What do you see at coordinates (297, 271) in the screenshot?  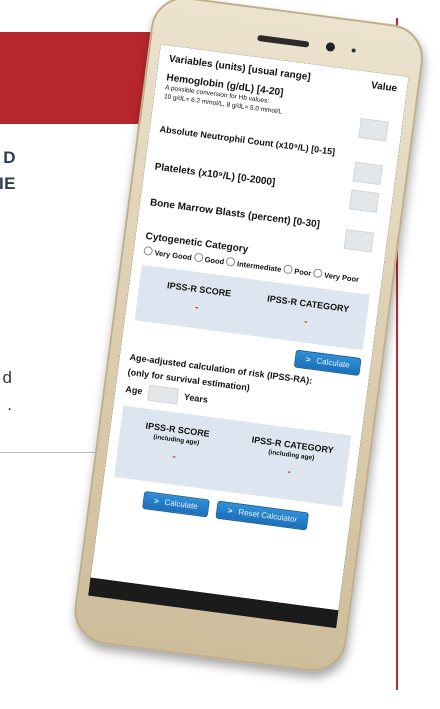 I see `radio-poor: Poor` at bounding box center [297, 271].